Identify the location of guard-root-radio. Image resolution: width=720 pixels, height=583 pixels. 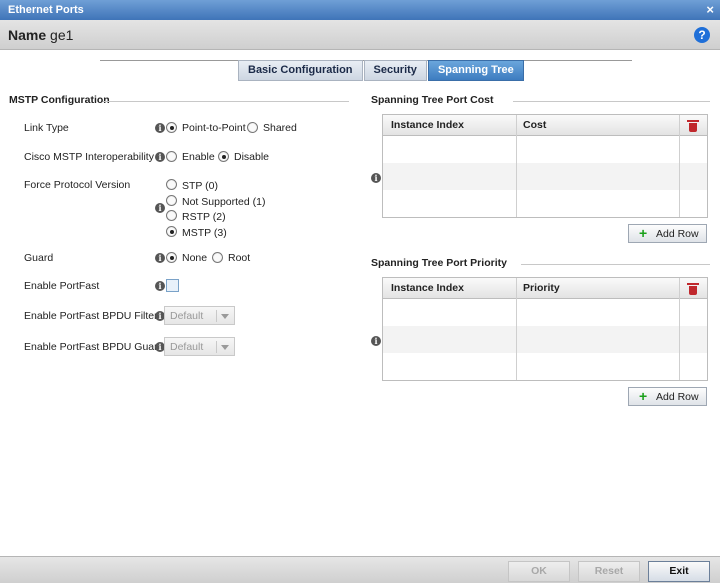
(217, 257).